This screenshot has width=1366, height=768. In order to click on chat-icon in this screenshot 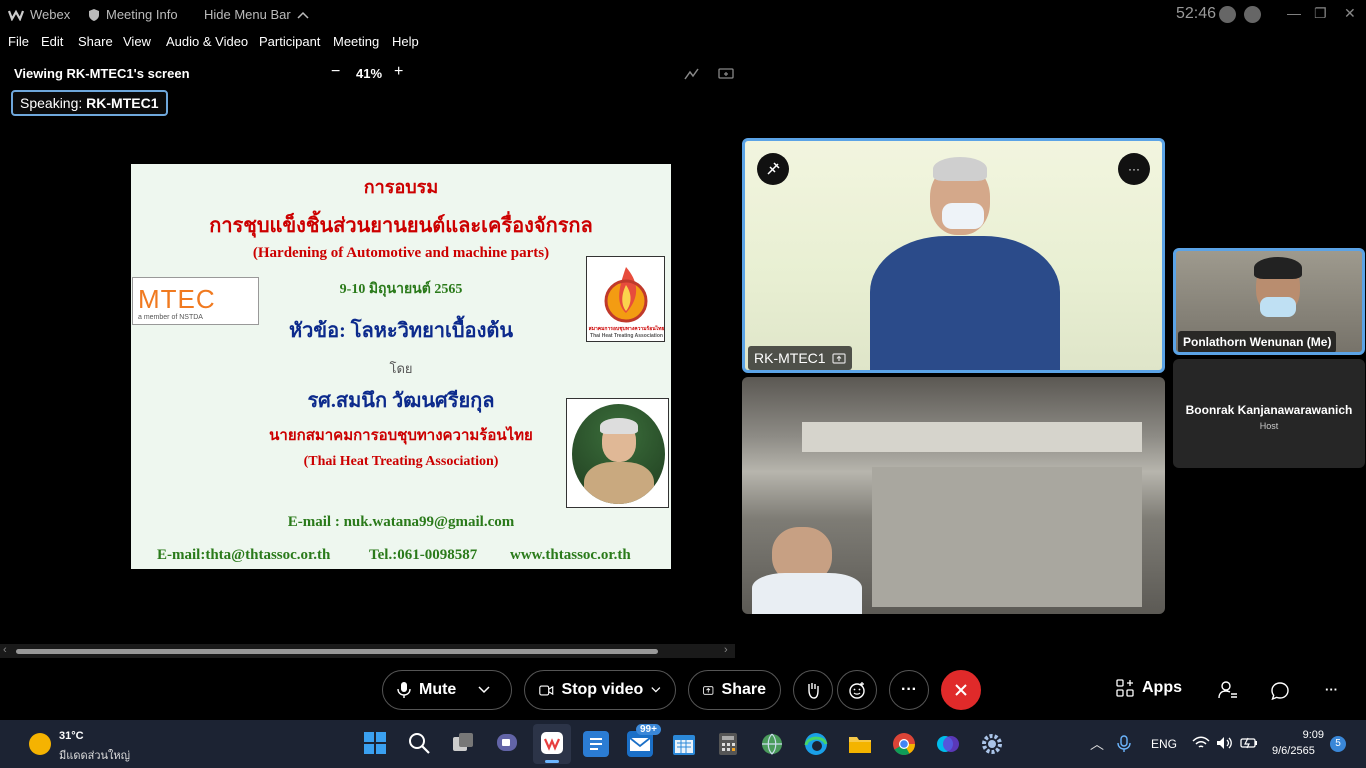, I will do `click(1280, 691)`.